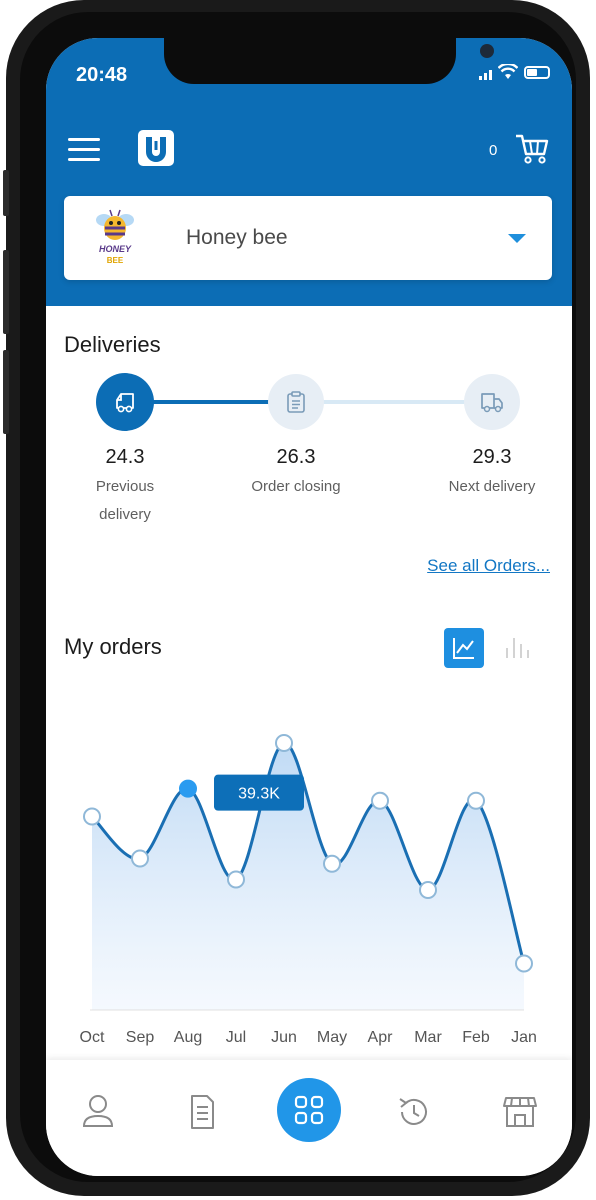  What do you see at coordinates (115, 260) in the screenshot?
I see `store-logo-text-bottom: BEE` at bounding box center [115, 260].